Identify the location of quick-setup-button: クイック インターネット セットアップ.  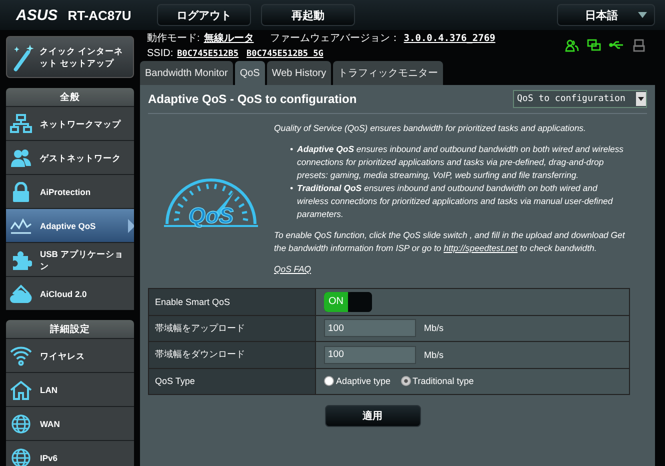
(70, 57).